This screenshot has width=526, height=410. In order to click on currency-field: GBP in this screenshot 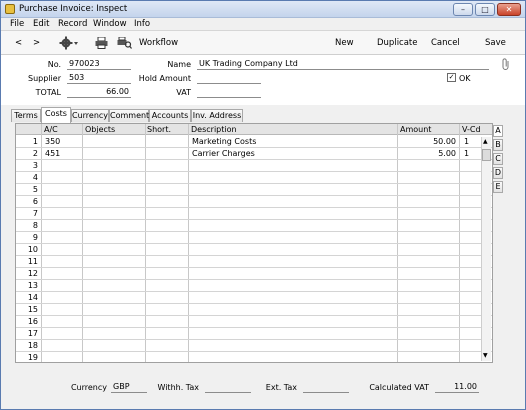, I will do `click(129, 387)`.